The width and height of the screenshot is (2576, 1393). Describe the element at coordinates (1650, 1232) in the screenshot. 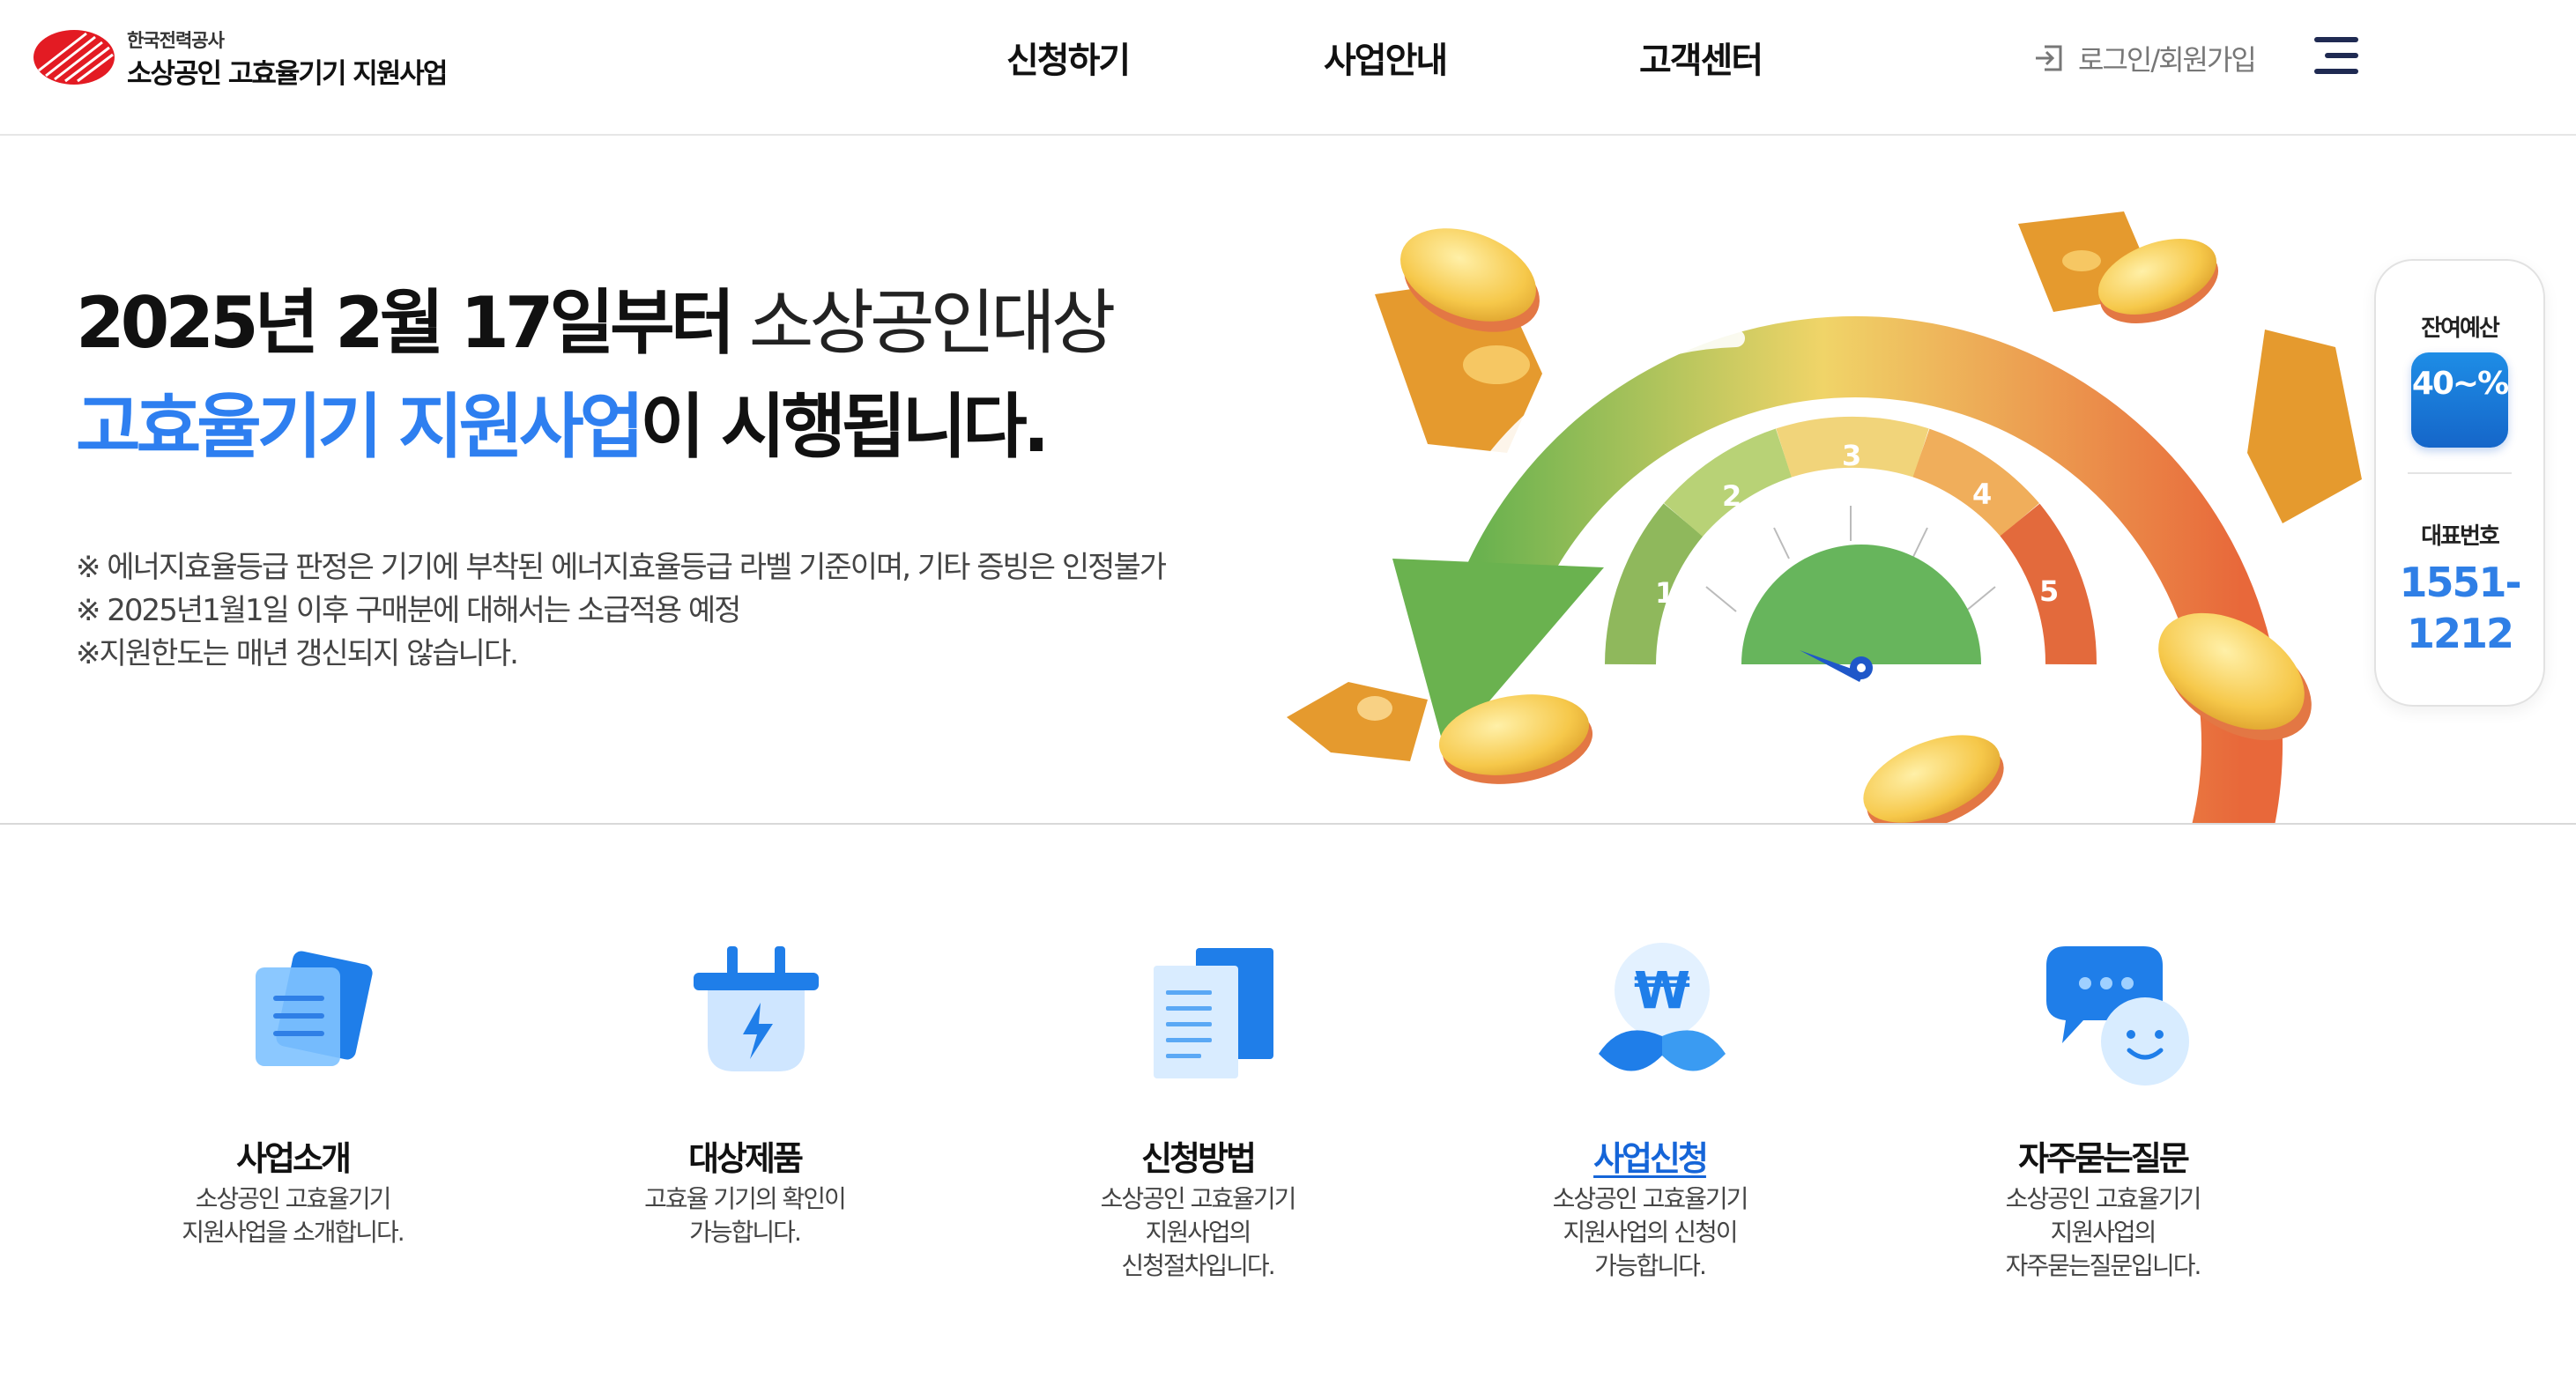

I see `service-description: 소상공인 고효율기기 지원사업의 신청이 가능합니다.` at that location.